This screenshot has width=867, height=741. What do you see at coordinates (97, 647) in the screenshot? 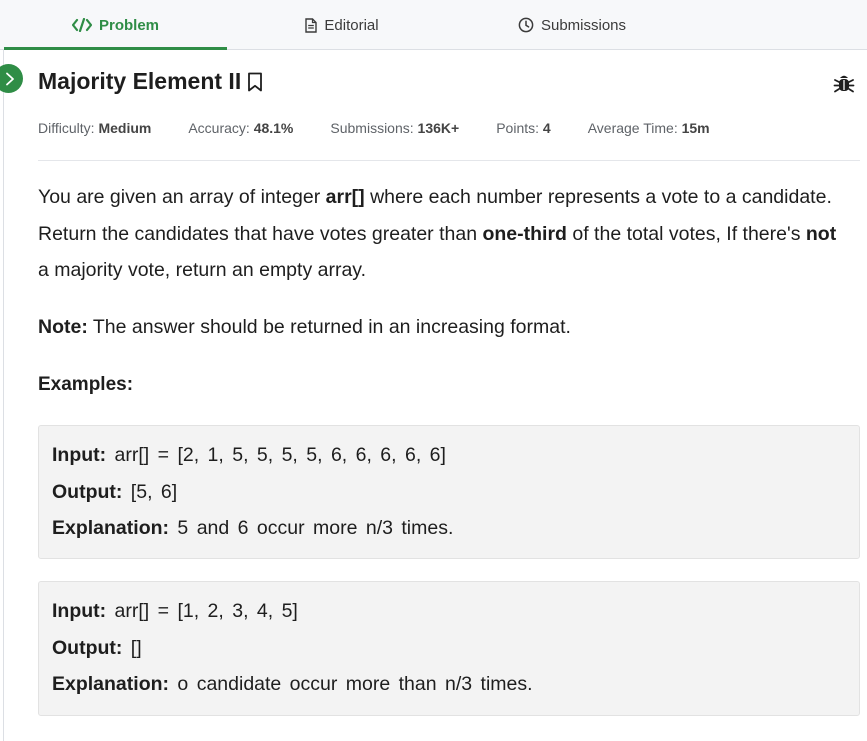
I see `example-output: Output: []` at bounding box center [97, 647].